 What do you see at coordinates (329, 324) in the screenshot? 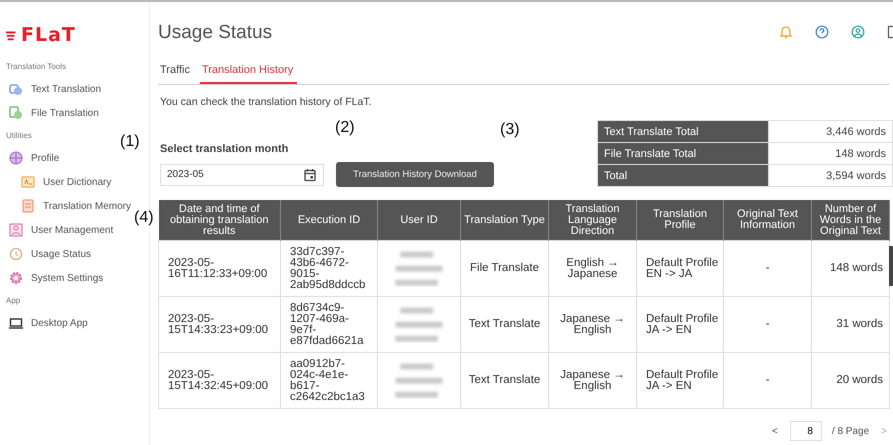
I see `table-cell: 8d6734c9-1207-469a-9e7f-e87fdad6621a` at bounding box center [329, 324].